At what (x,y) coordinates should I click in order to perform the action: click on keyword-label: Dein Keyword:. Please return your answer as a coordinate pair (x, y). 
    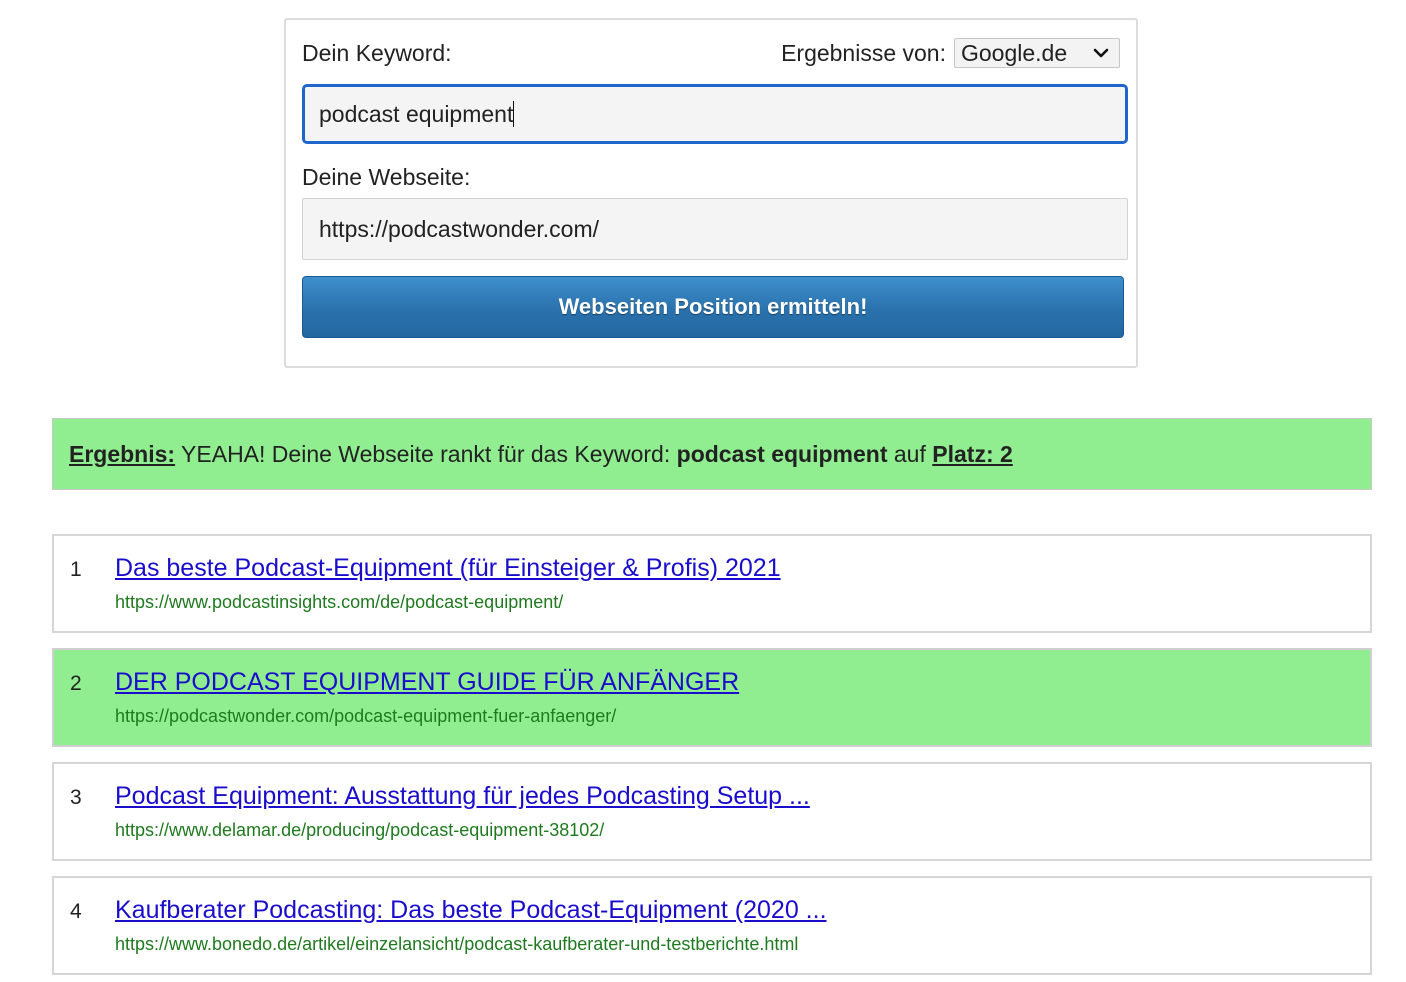
    Looking at the image, I should click on (377, 52).